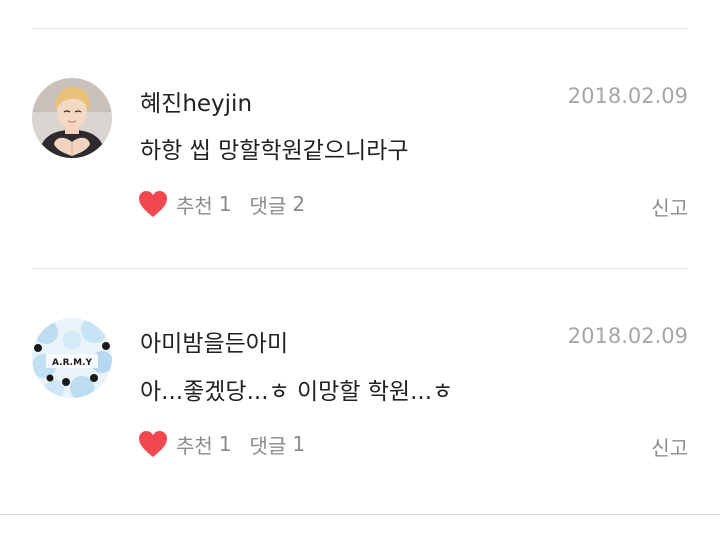 The width and height of the screenshot is (720, 540). Describe the element at coordinates (299, 444) in the screenshot. I see `reply-count: 1` at that location.